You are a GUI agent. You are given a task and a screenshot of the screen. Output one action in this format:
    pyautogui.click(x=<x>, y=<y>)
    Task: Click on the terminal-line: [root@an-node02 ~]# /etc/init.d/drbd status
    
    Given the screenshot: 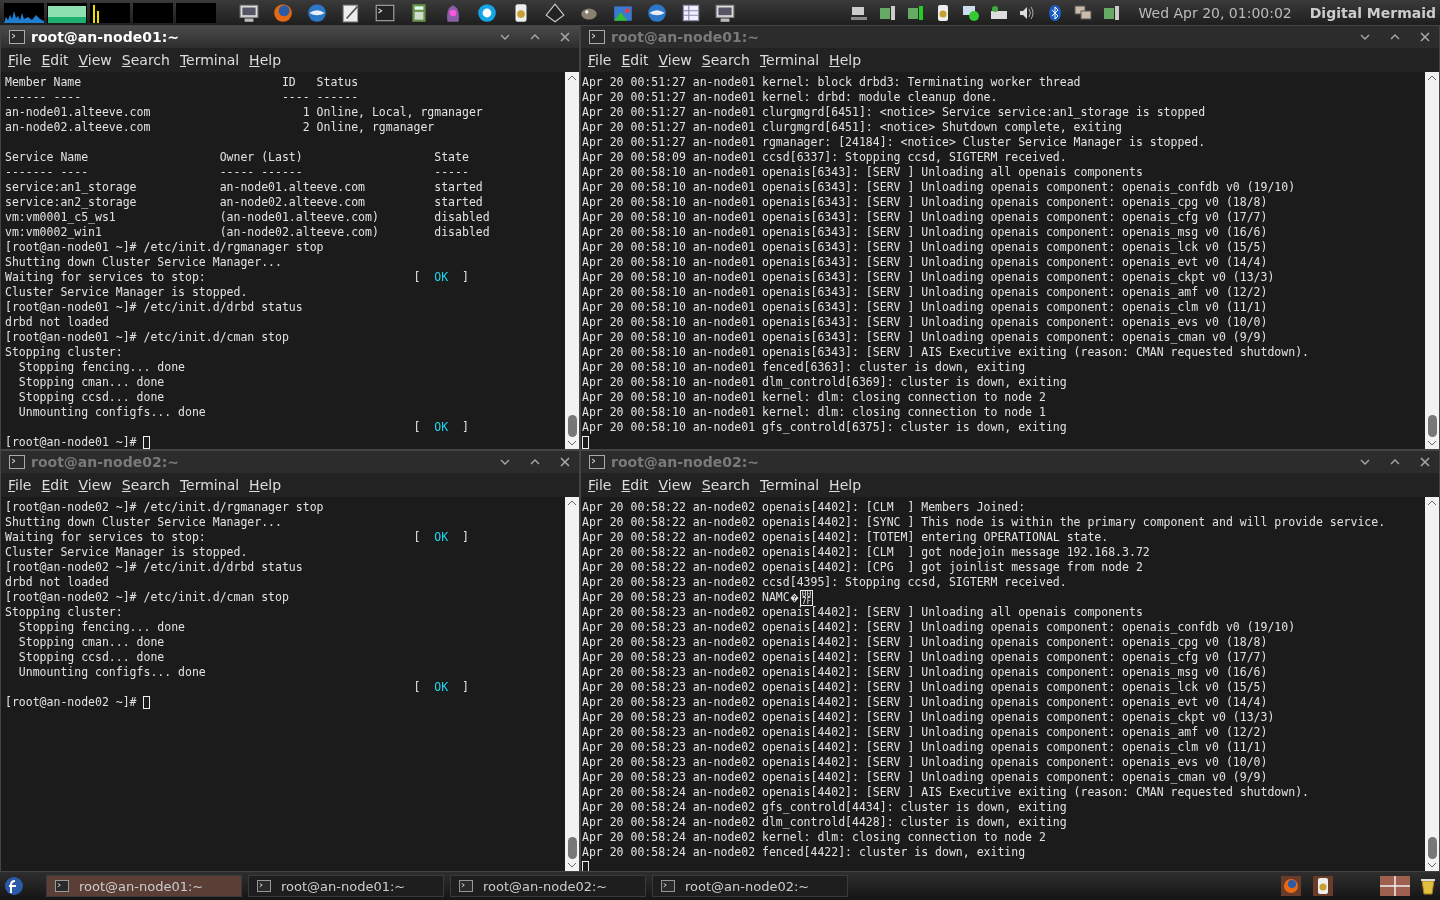 What is the action you would take?
    pyautogui.click(x=154, y=567)
    